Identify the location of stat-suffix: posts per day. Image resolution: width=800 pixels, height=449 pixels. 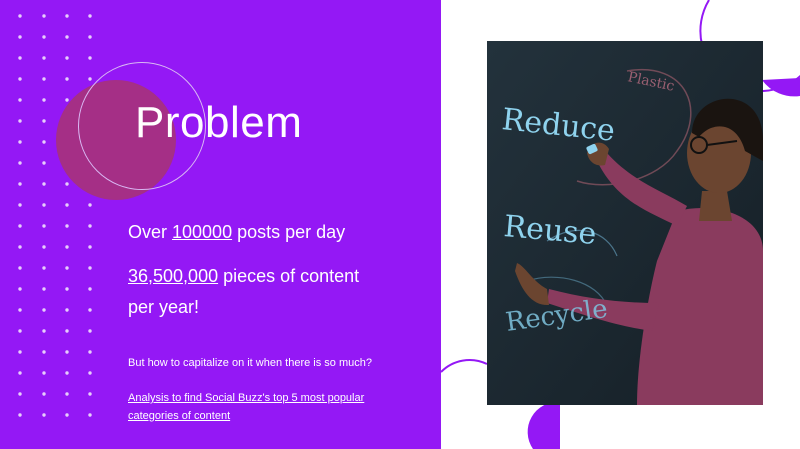
(289, 232).